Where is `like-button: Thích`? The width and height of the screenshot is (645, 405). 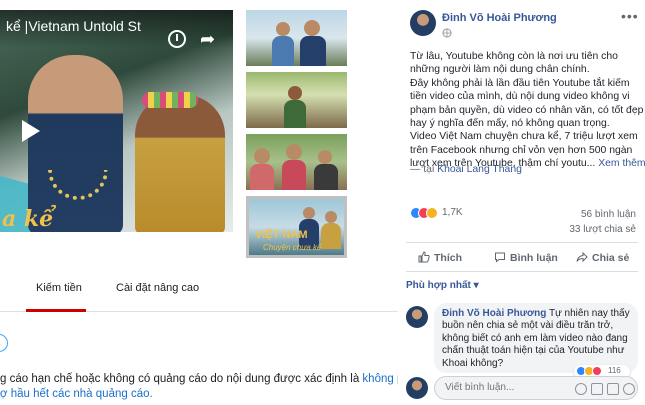
like-button: Thích is located at coordinates (440, 257).